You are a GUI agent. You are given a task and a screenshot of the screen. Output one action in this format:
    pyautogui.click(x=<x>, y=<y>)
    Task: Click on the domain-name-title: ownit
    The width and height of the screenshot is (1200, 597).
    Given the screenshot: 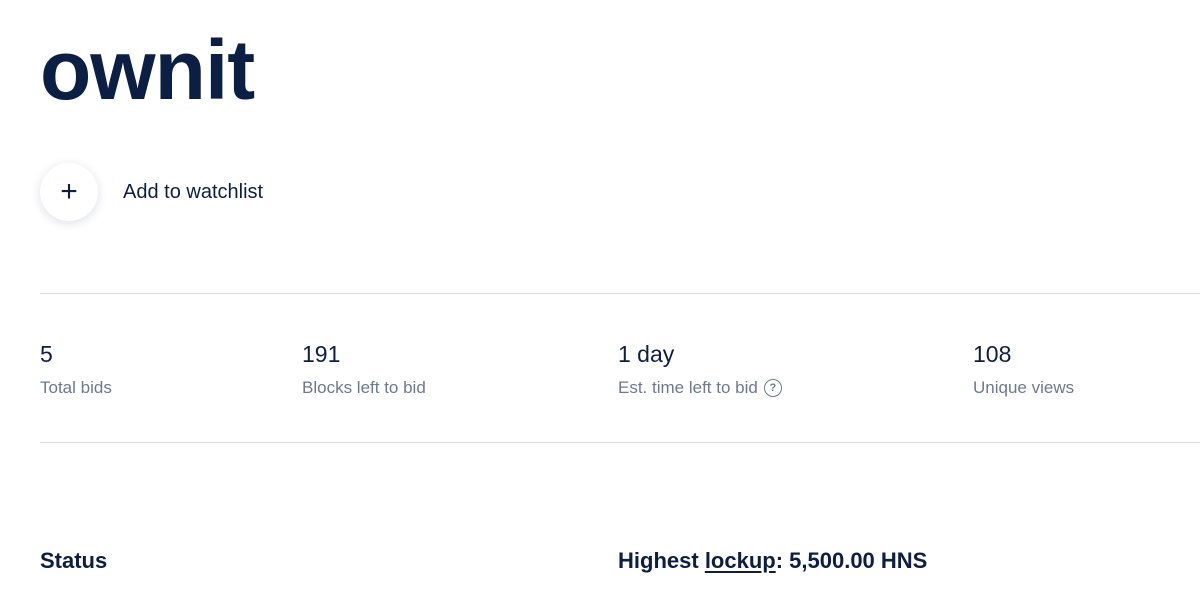 What is the action you would take?
    pyautogui.click(x=147, y=70)
    